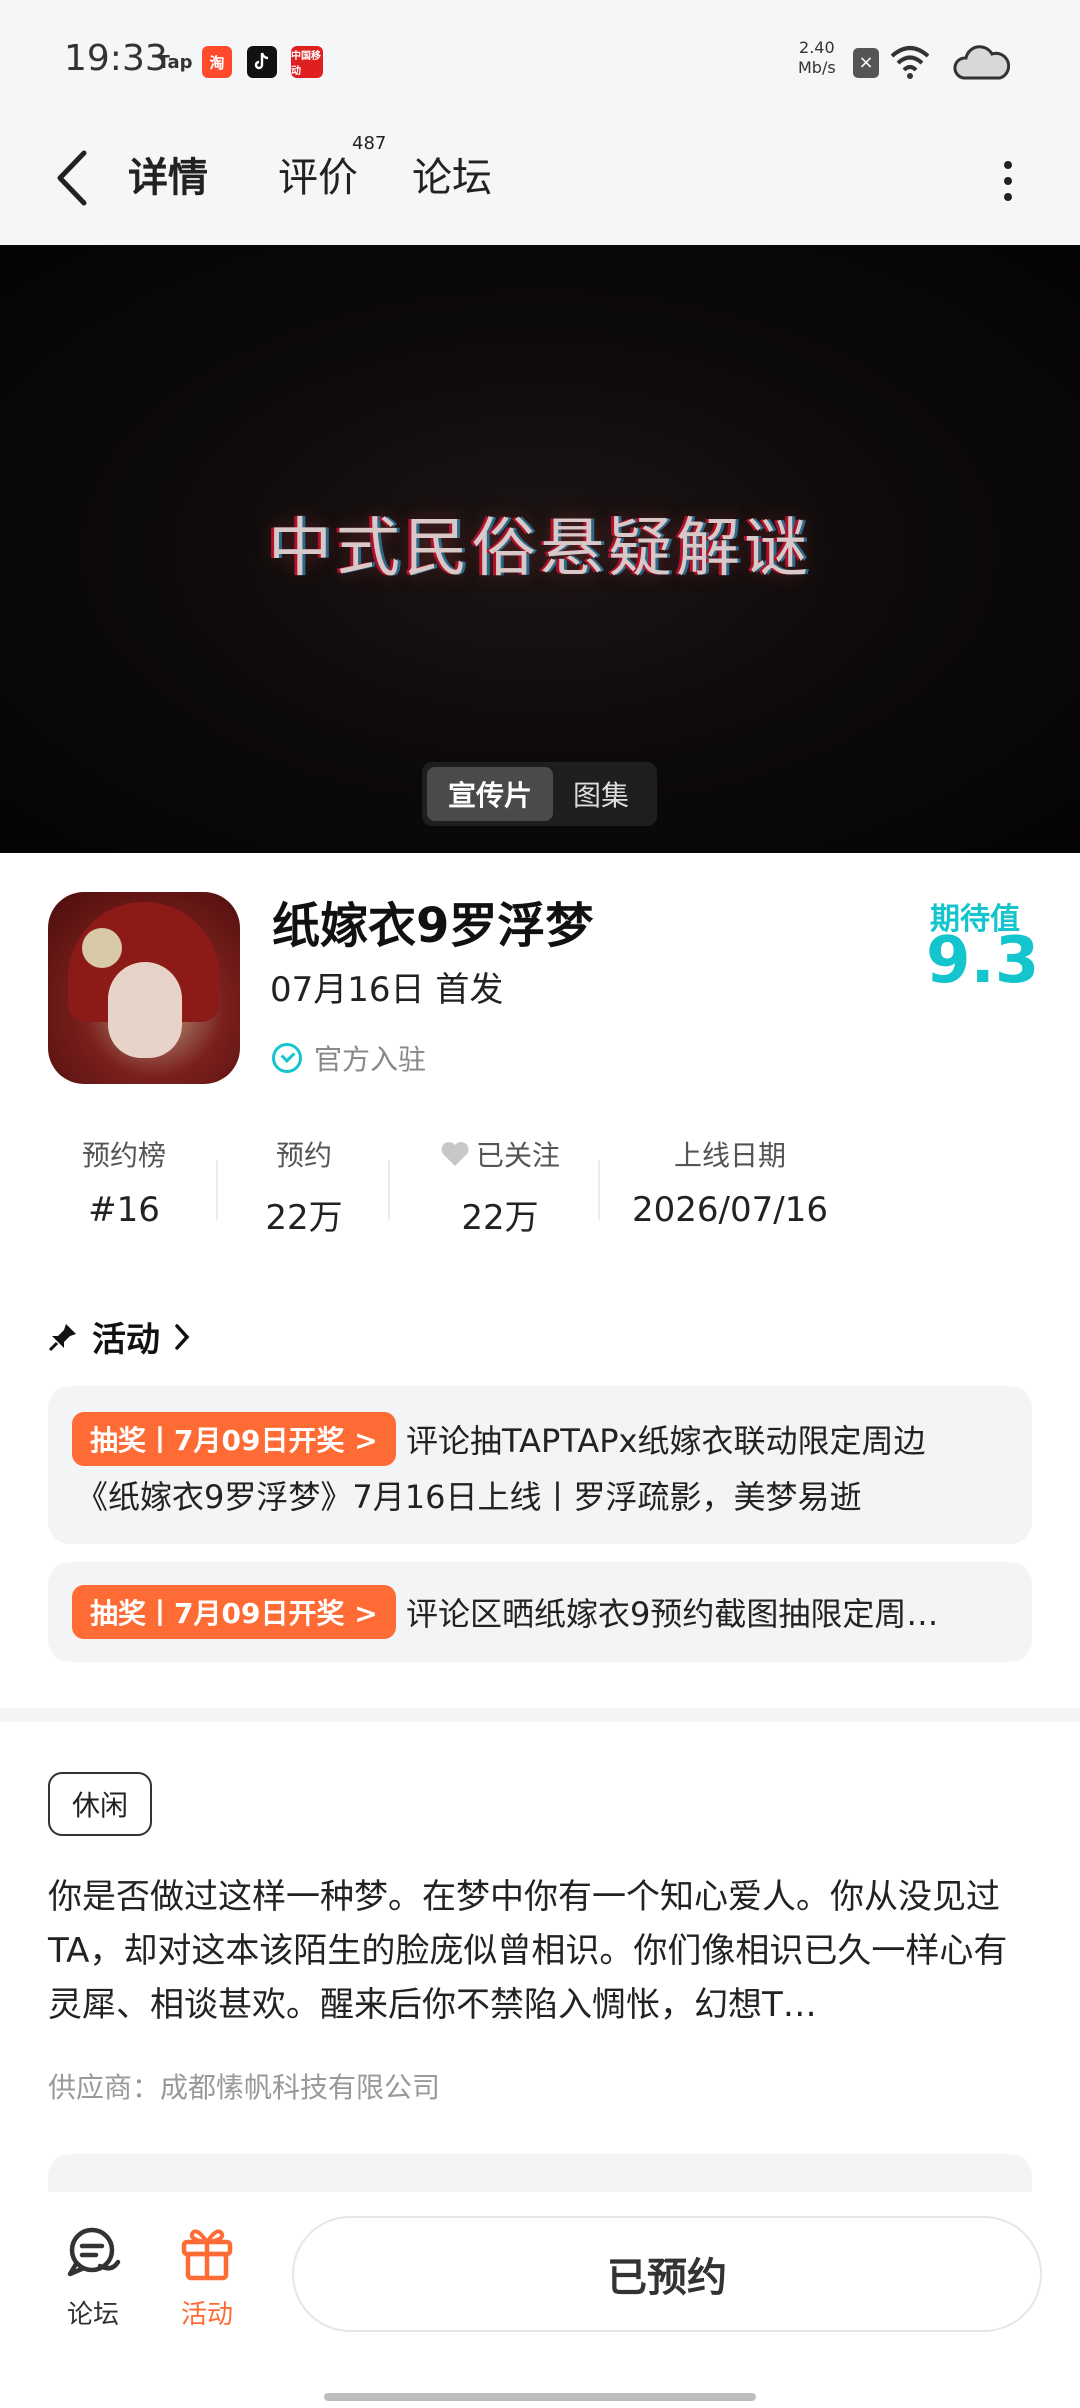 The width and height of the screenshot is (1080, 2408). I want to click on banner-title: 中式民俗悬疑解谜, so click(540, 549).